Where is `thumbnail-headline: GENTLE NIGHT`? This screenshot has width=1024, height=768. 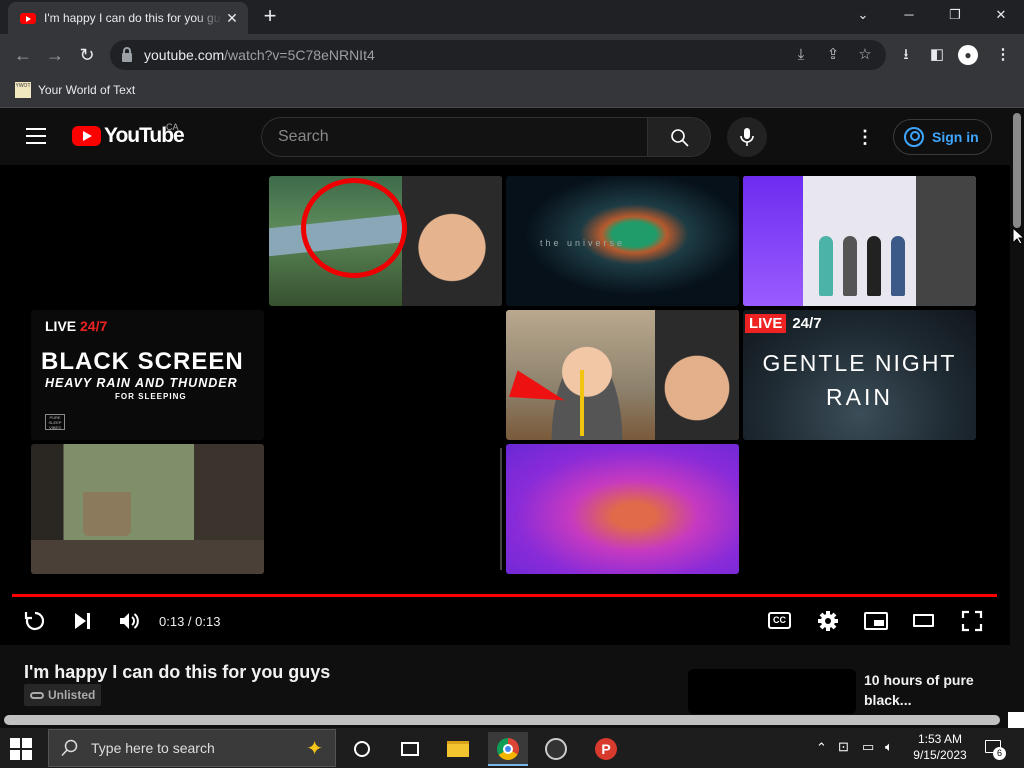 thumbnail-headline: GENTLE NIGHT is located at coordinates (859, 363).